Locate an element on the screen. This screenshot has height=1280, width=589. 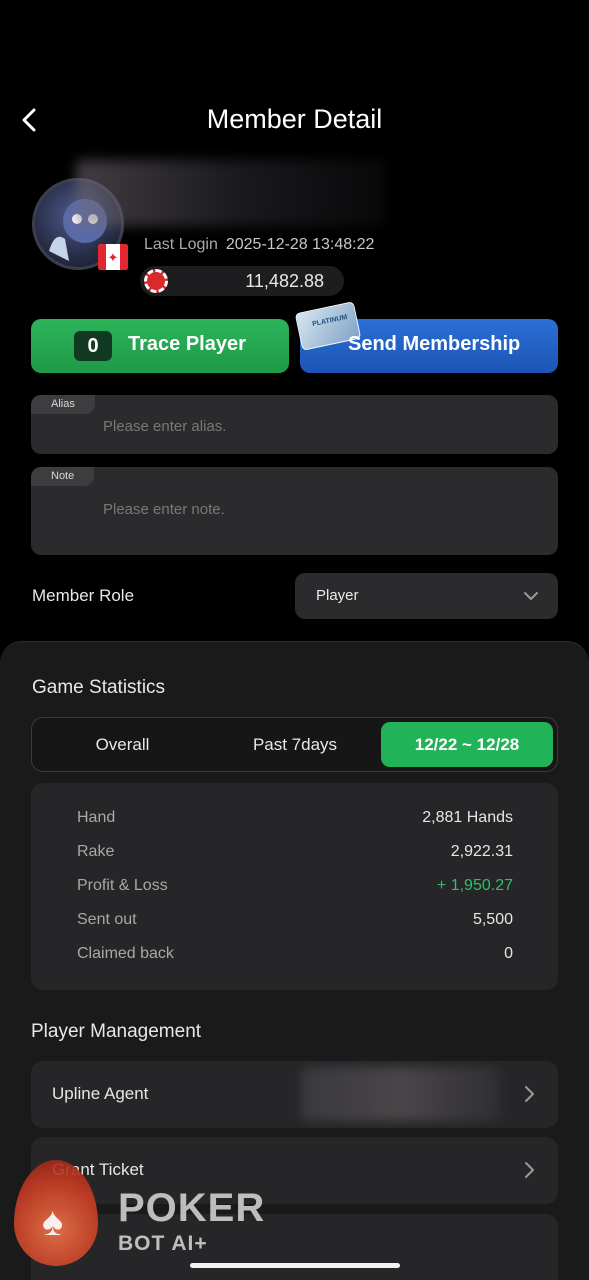
page-title: Member Detail is located at coordinates (294, 119).